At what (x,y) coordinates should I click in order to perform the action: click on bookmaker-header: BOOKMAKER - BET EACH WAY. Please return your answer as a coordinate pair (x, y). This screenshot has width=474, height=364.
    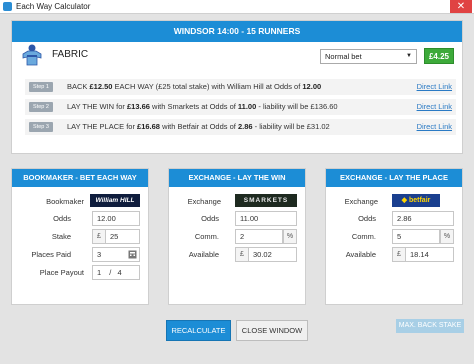
    Looking at the image, I should click on (80, 178).